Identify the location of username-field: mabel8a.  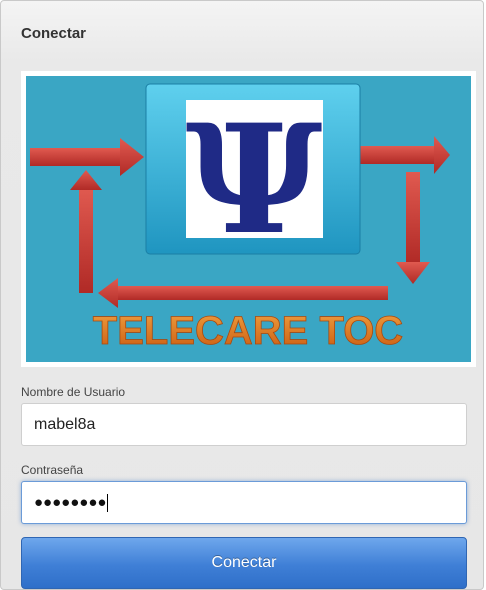
(244, 424).